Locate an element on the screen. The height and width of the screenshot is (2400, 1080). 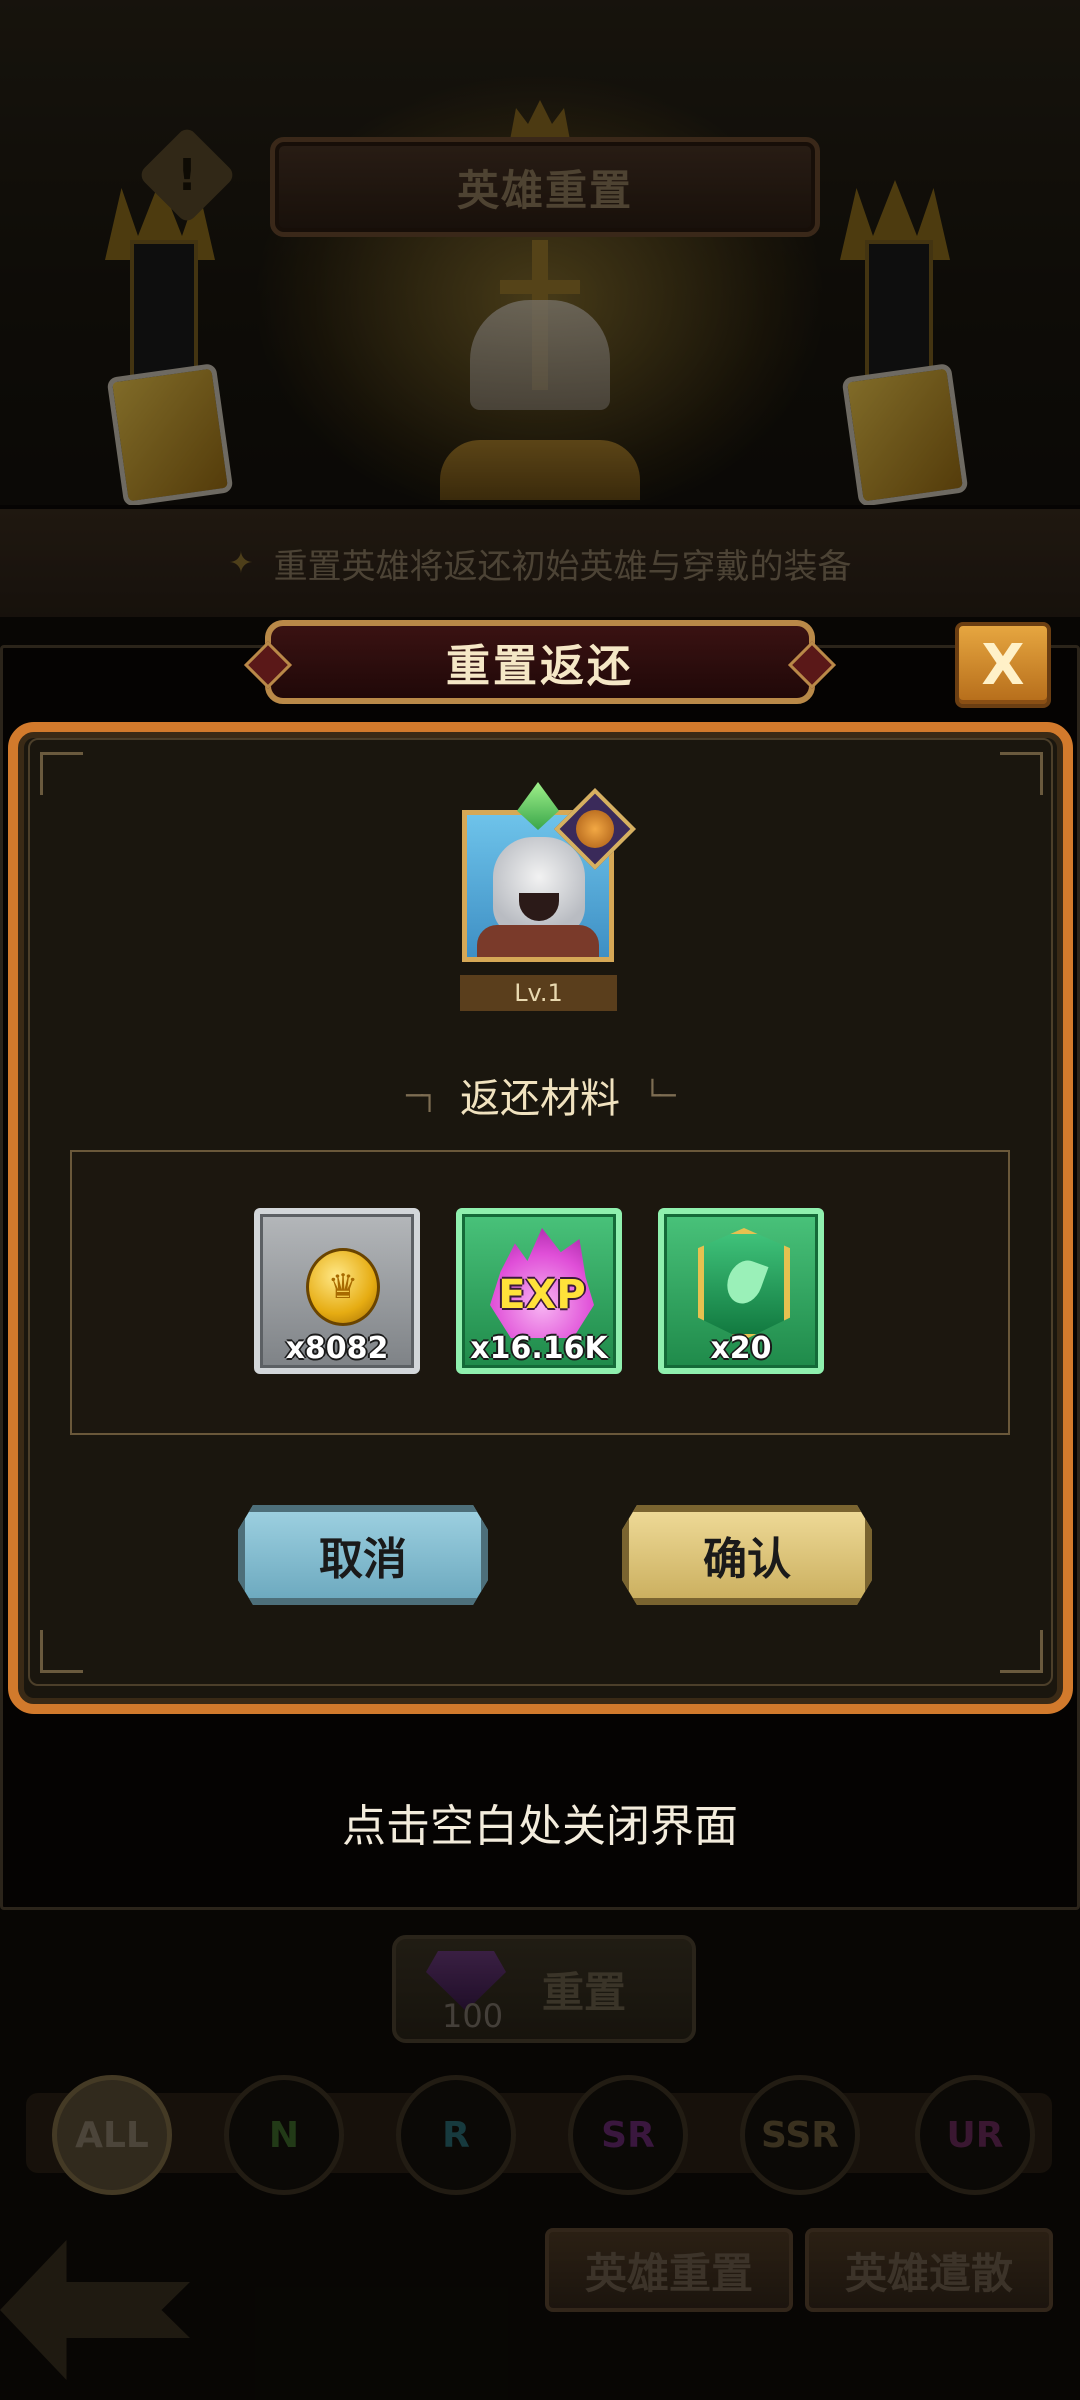
exp-label: EXP is located at coordinates (542, 1295).